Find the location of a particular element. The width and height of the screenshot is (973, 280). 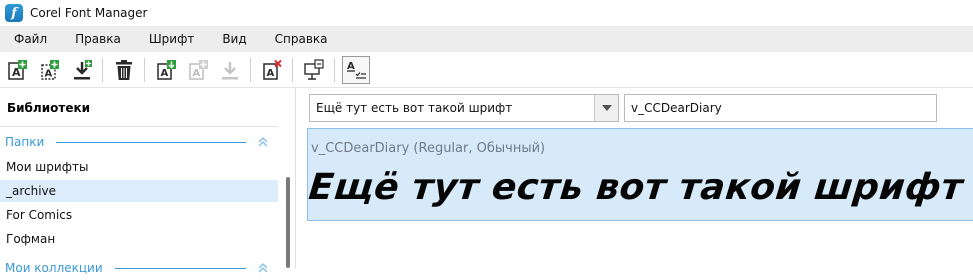

menu-edit: Правка is located at coordinates (98, 39).